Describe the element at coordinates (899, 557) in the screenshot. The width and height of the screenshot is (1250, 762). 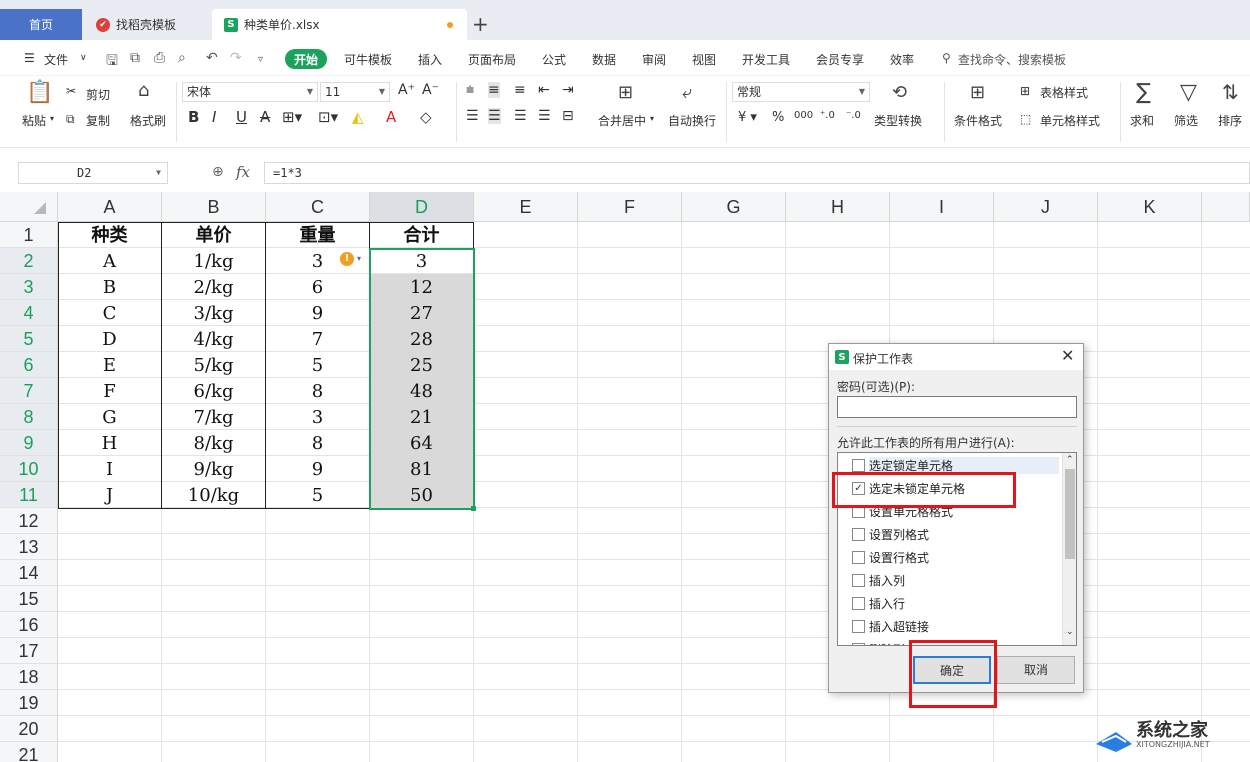
I see `permission-option-label: 设置行格式` at that location.